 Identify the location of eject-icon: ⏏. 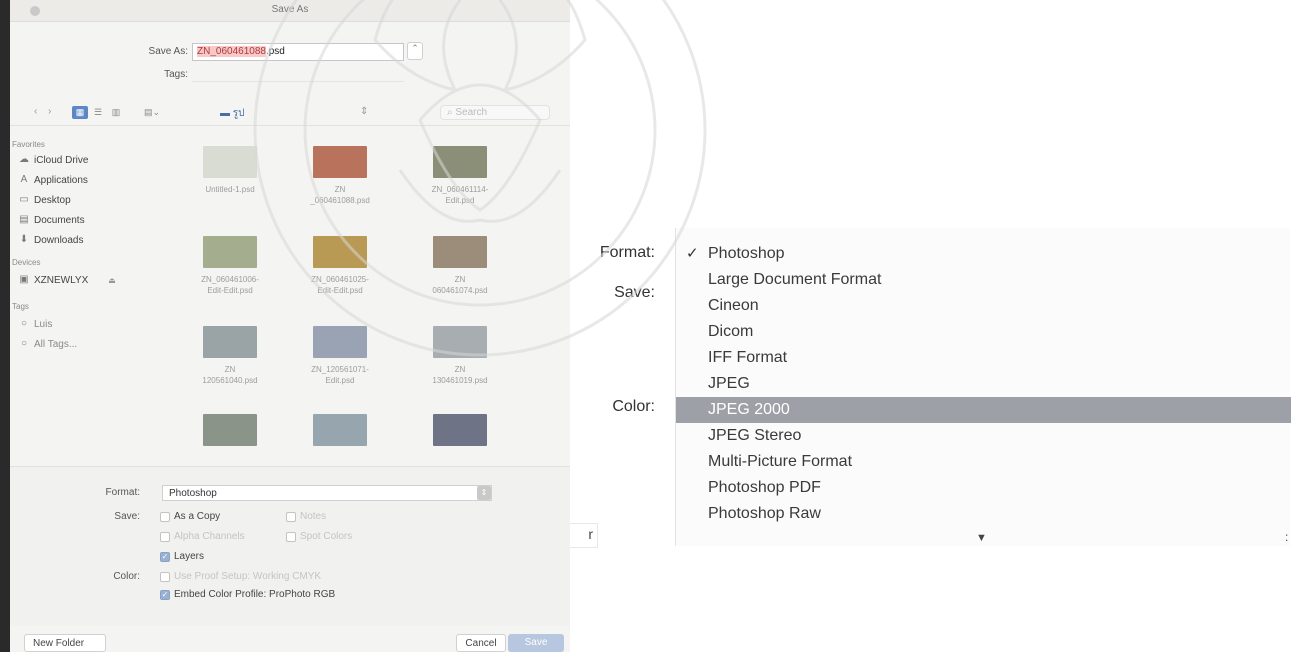
(112, 280).